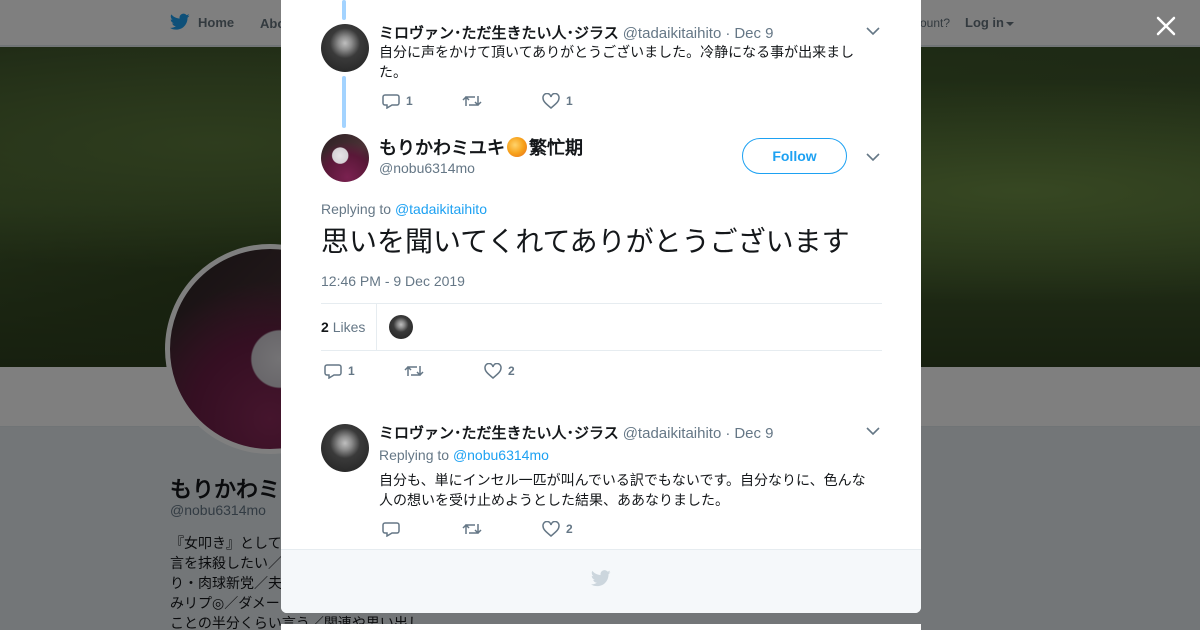  What do you see at coordinates (617, 62) in the screenshot?
I see `tweet-text: 自分に声をかけて頂いてありがとうございました。冷静になる事が出来ました。` at bounding box center [617, 62].